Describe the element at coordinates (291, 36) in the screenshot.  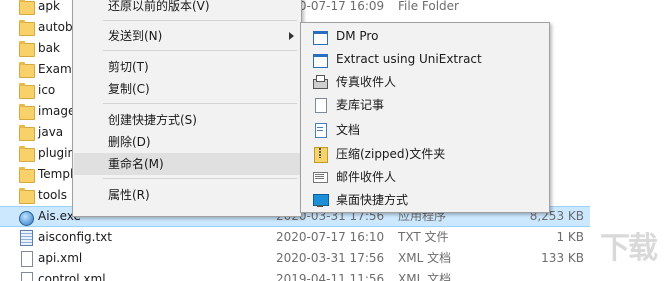
I see `chevron-right-icon` at that location.